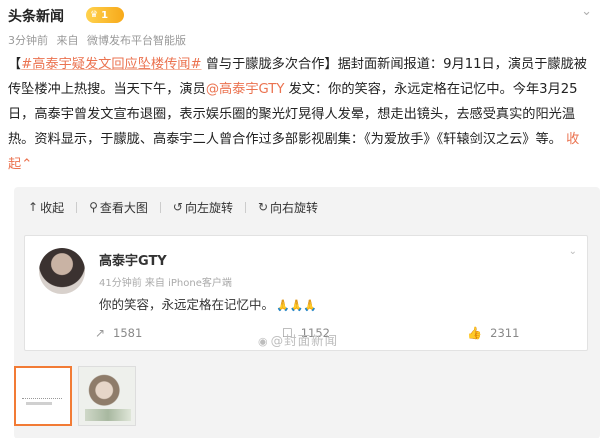 This screenshot has width=600, height=438. I want to click on crown-icon: ♛, so click(94, 15).